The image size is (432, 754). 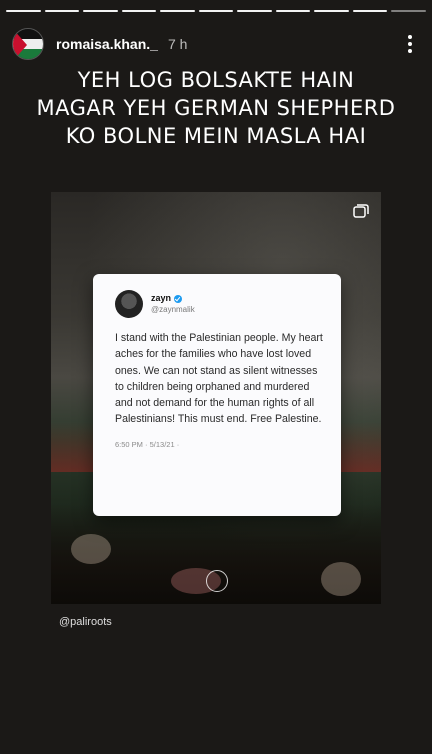 I want to click on caption-line: KO BOLNE MEIN MASLA HAI, so click(x=216, y=136).